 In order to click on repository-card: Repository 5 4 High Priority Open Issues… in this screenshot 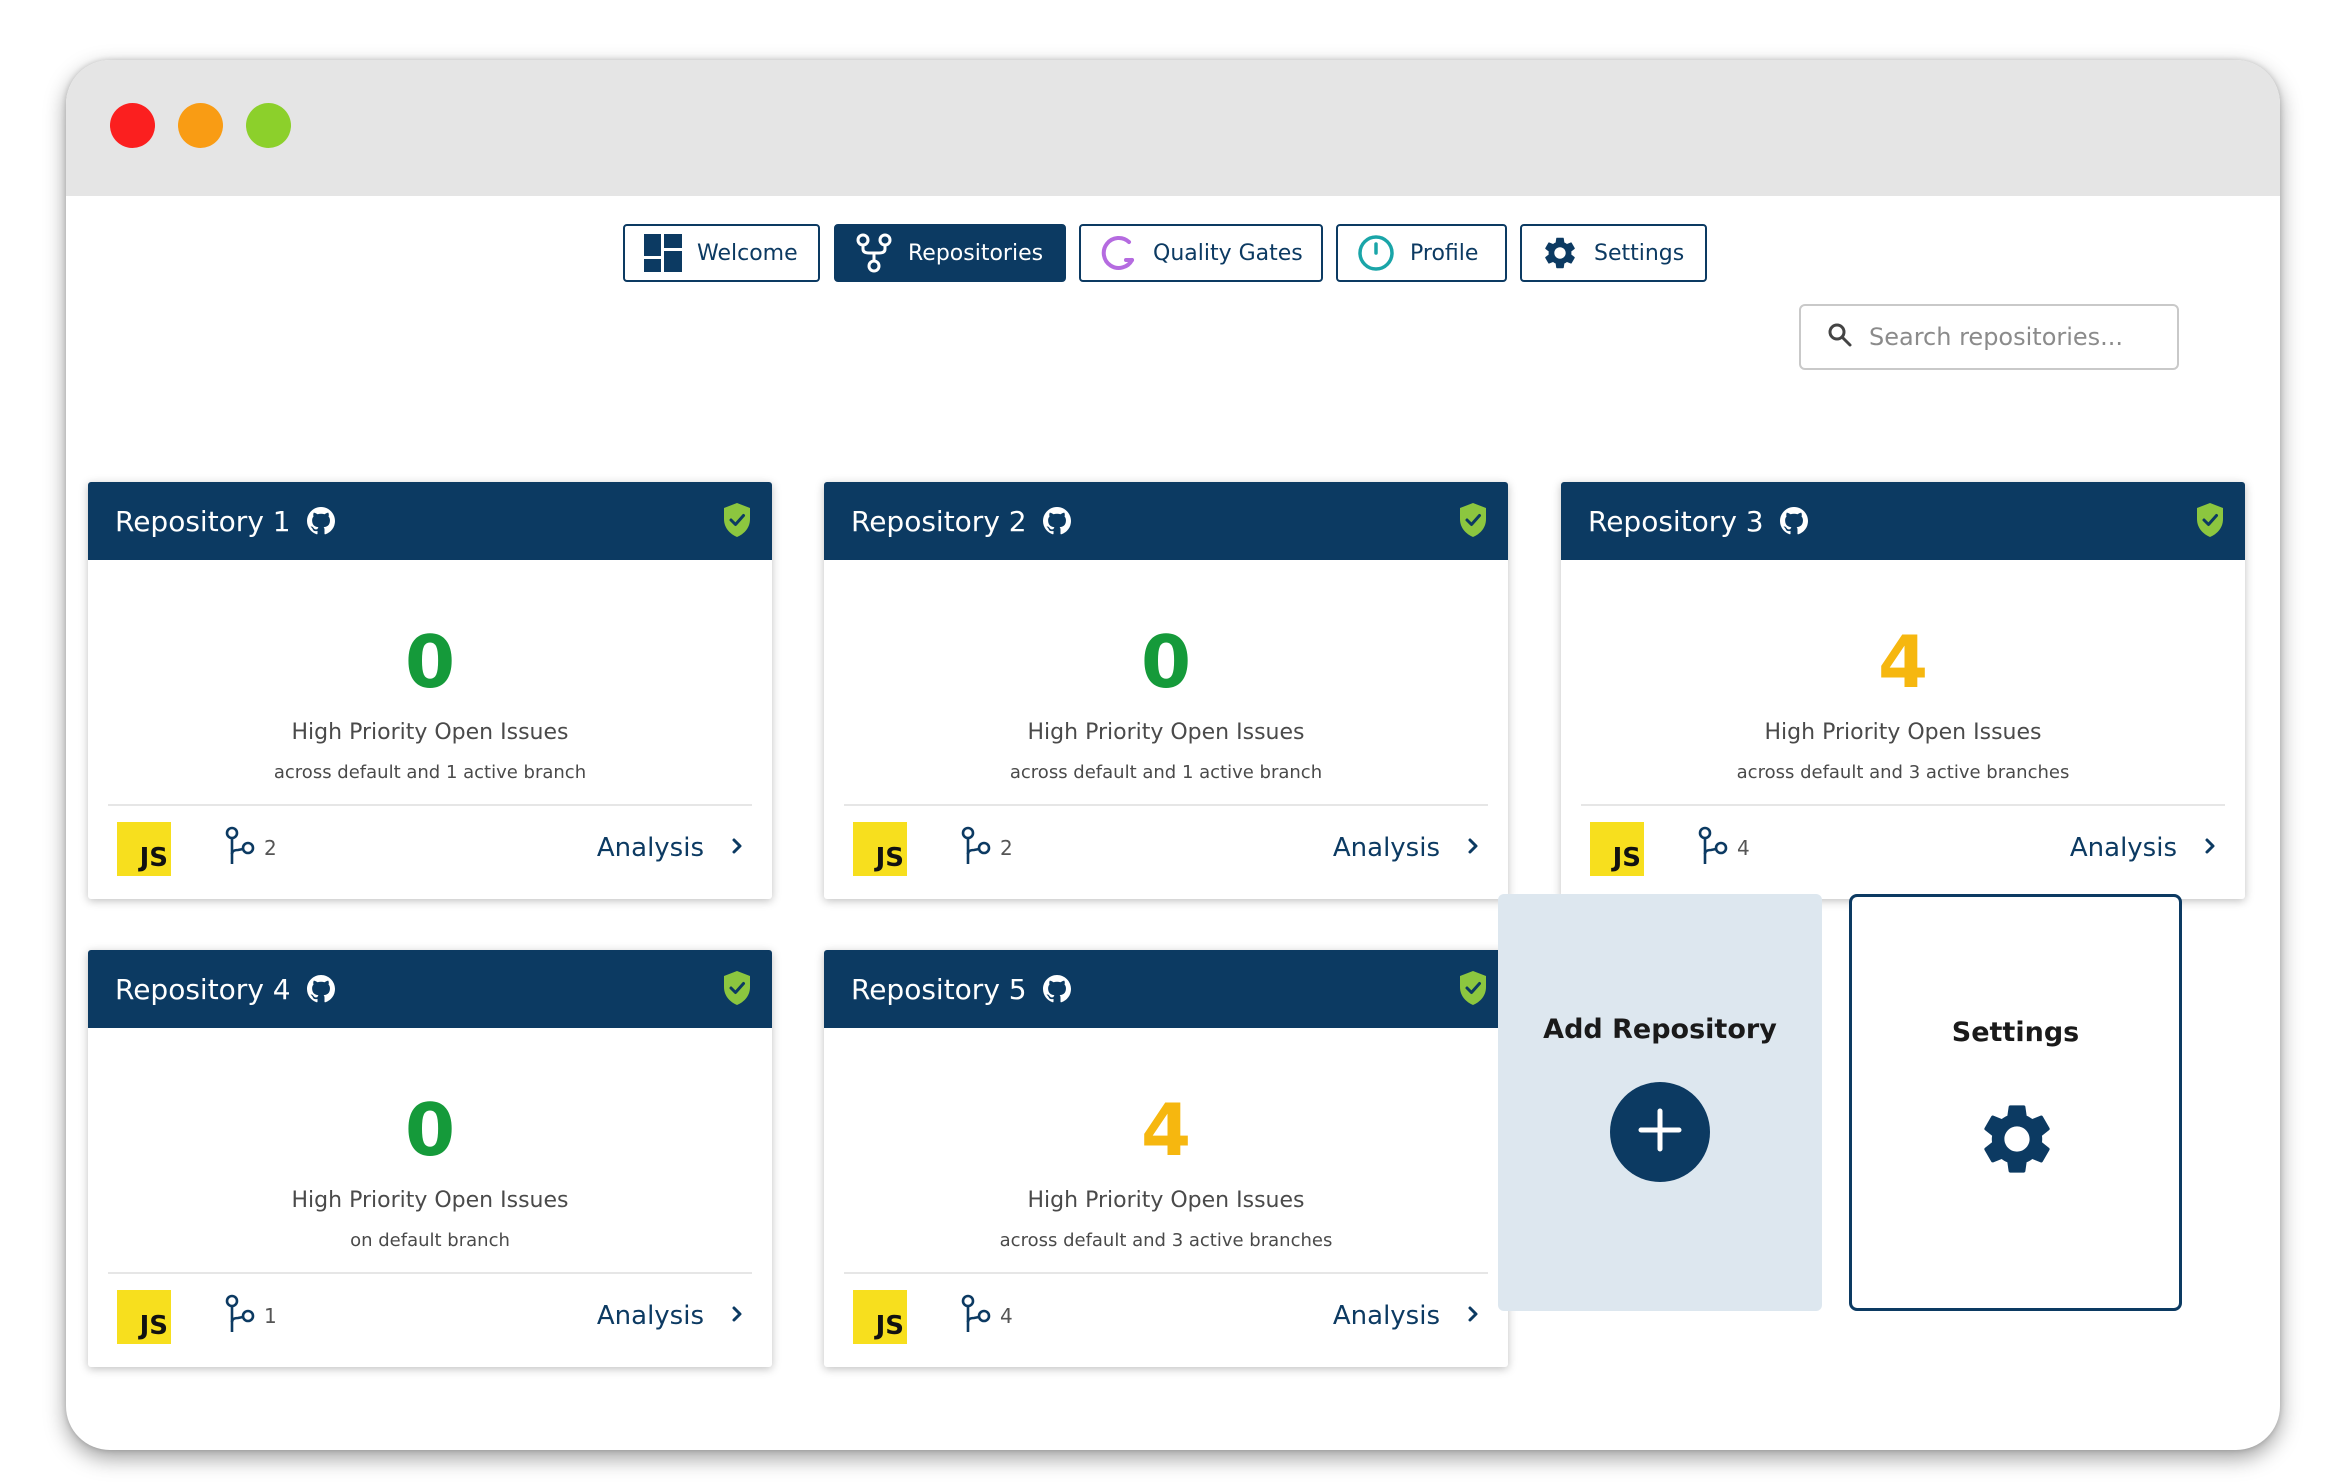, I will do `click(1166, 1158)`.